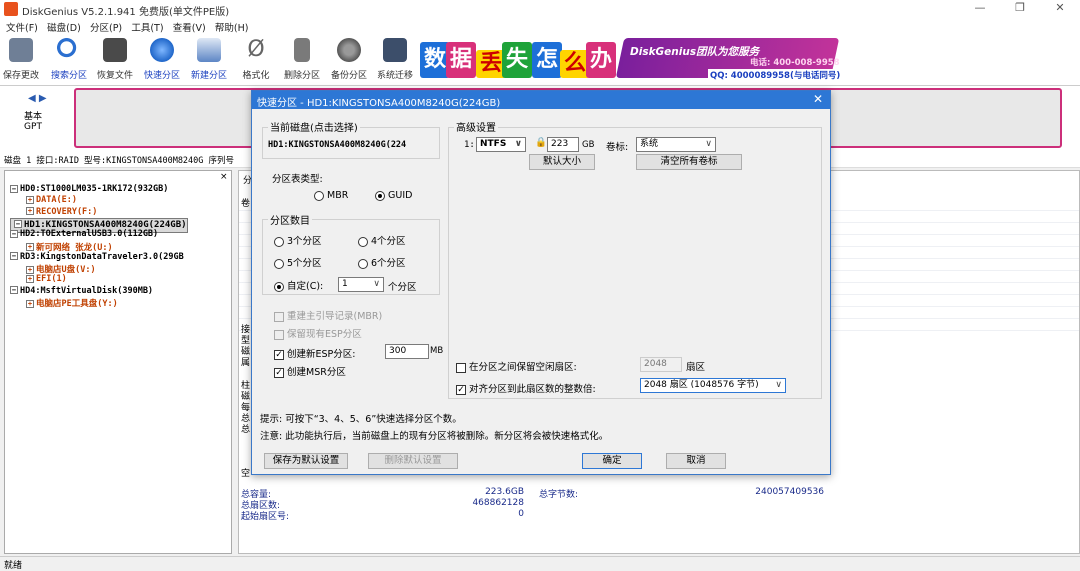  I want to click on filesystem-select: NTFS ∨, so click(501, 144).